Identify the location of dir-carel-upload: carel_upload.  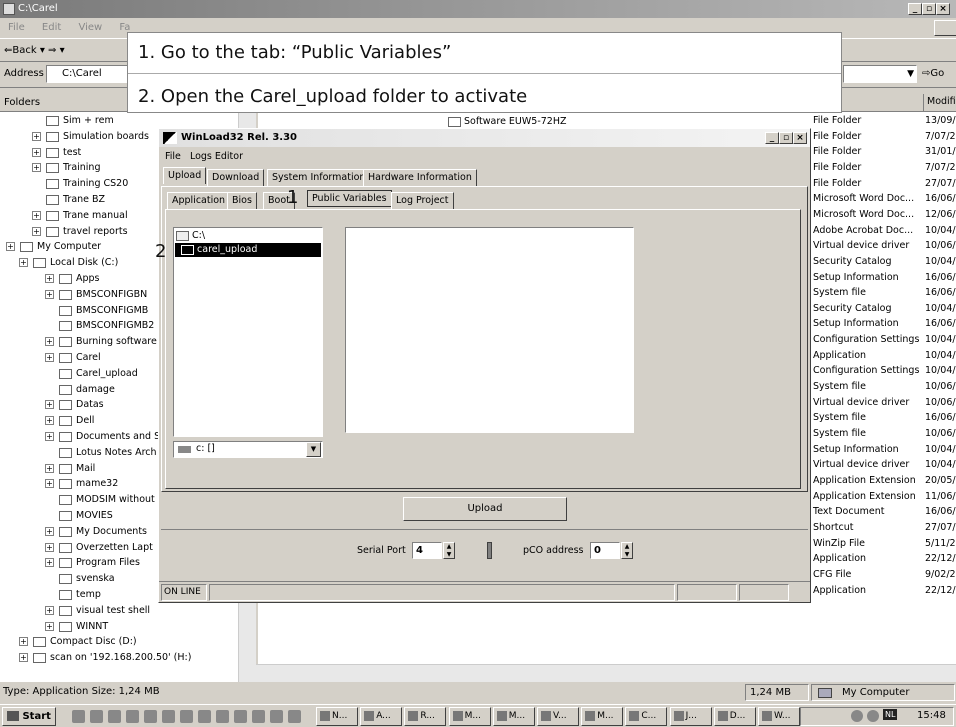
(248, 250).